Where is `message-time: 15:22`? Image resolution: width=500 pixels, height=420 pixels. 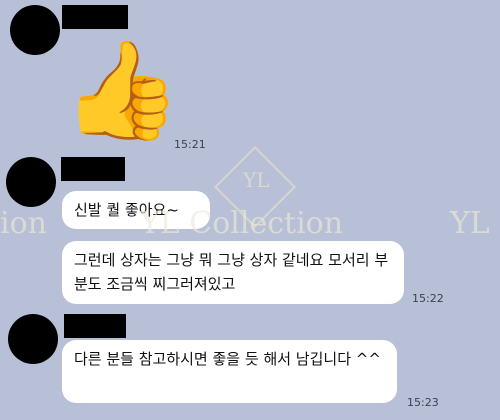
message-time: 15:22 is located at coordinates (428, 298).